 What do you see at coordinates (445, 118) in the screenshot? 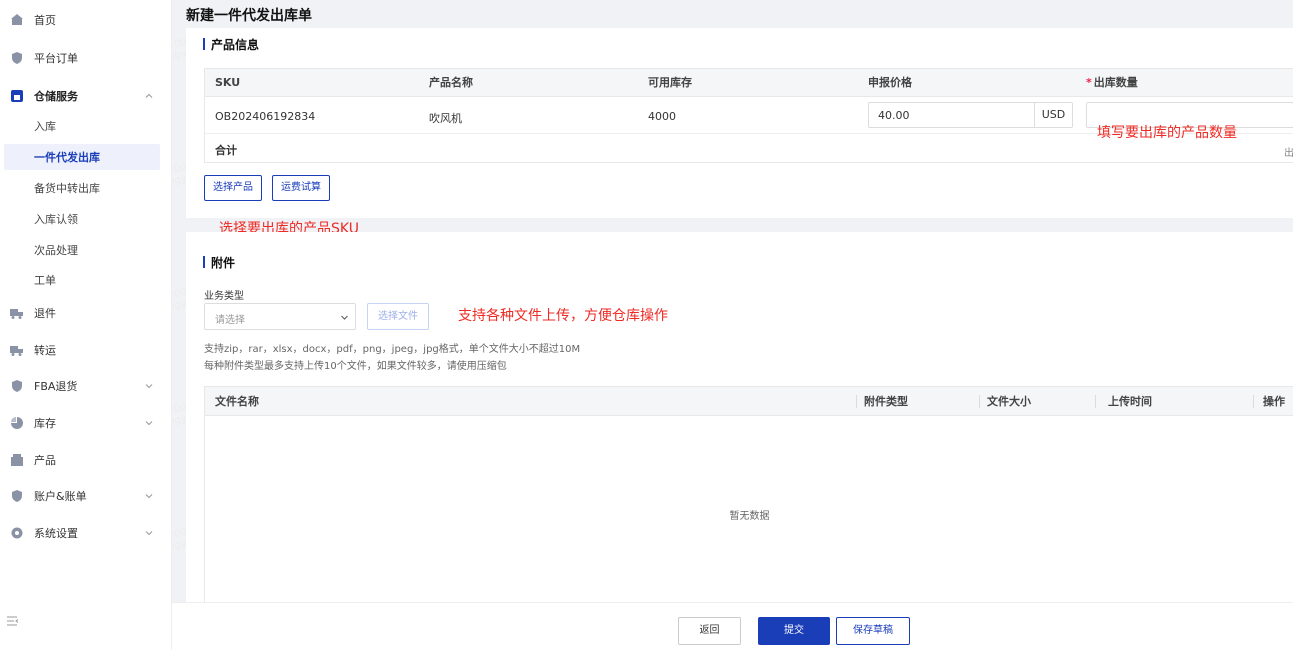
I see `row-product-name: 吹风机` at bounding box center [445, 118].